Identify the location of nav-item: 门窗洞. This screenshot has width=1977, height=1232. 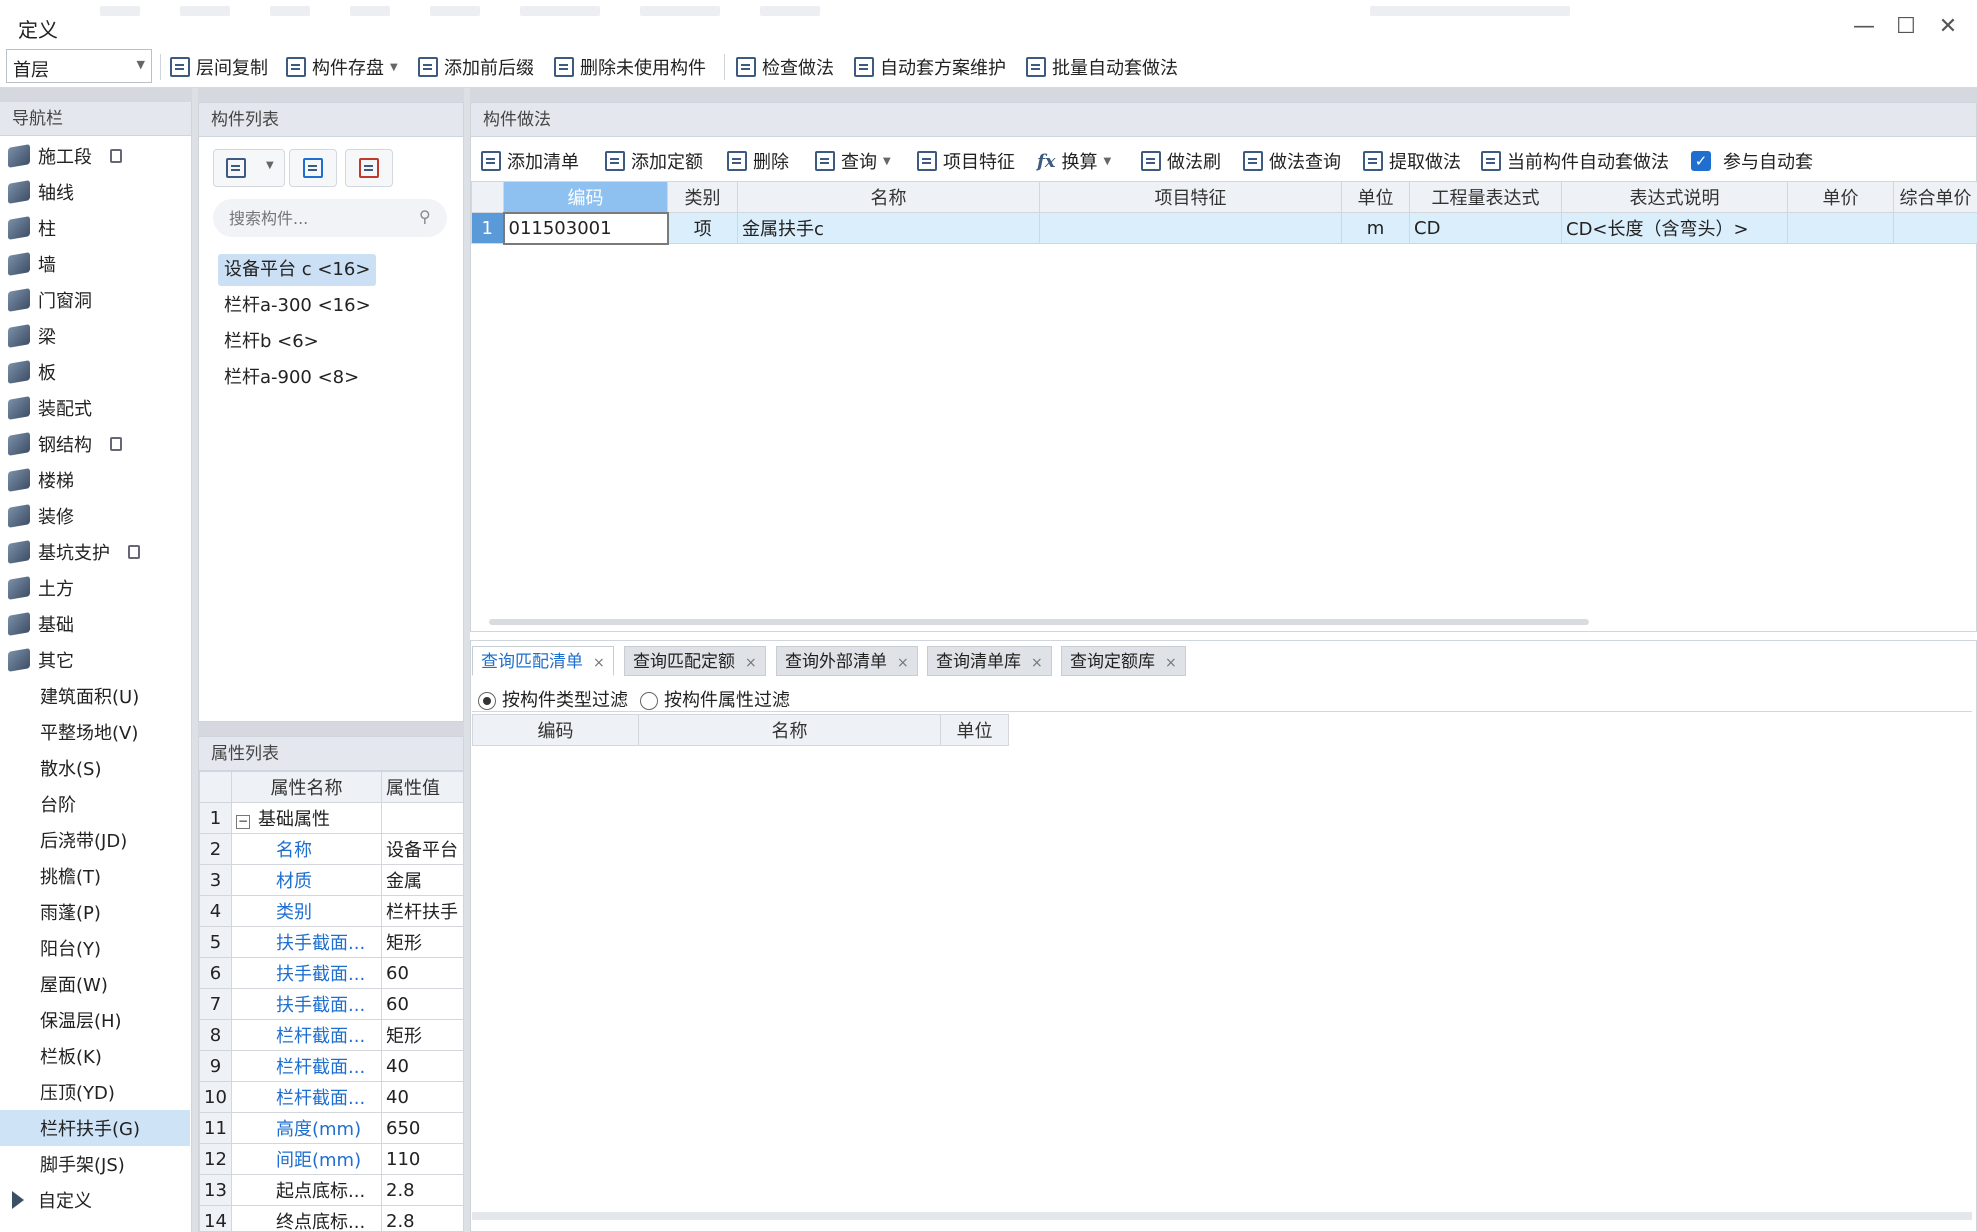
(95, 300).